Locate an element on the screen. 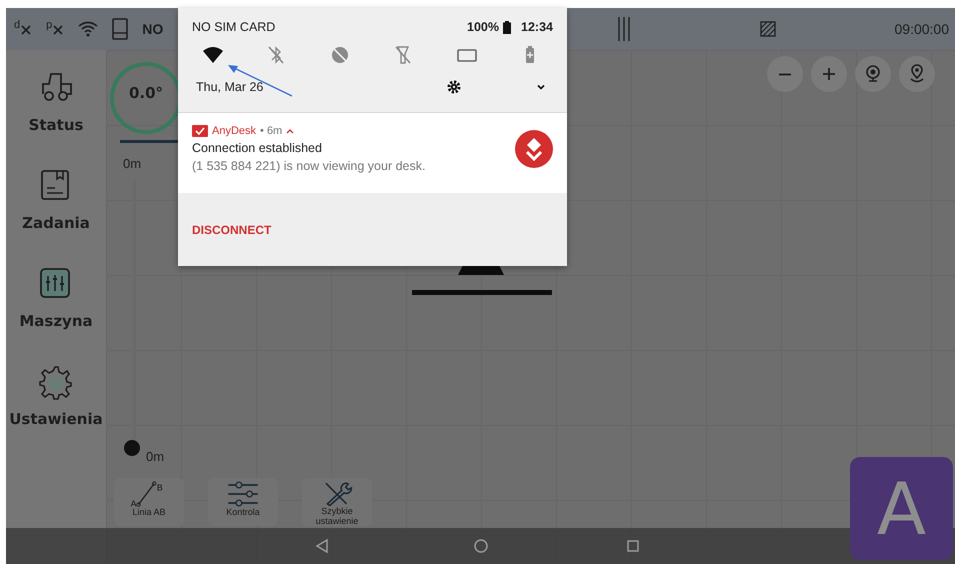 This screenshot has height=564, width=955. tool-button: Kontrola is located at coordinates (243, 502).